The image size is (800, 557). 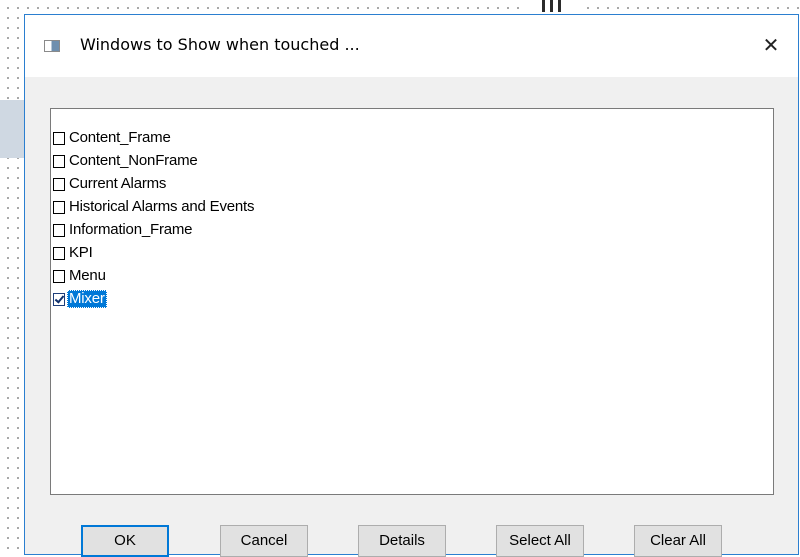 What do you see at coordinates (133, 160) in the screenshot?
I see `list-item-label: Content_NonFrame` at bounding box center [133, 160].